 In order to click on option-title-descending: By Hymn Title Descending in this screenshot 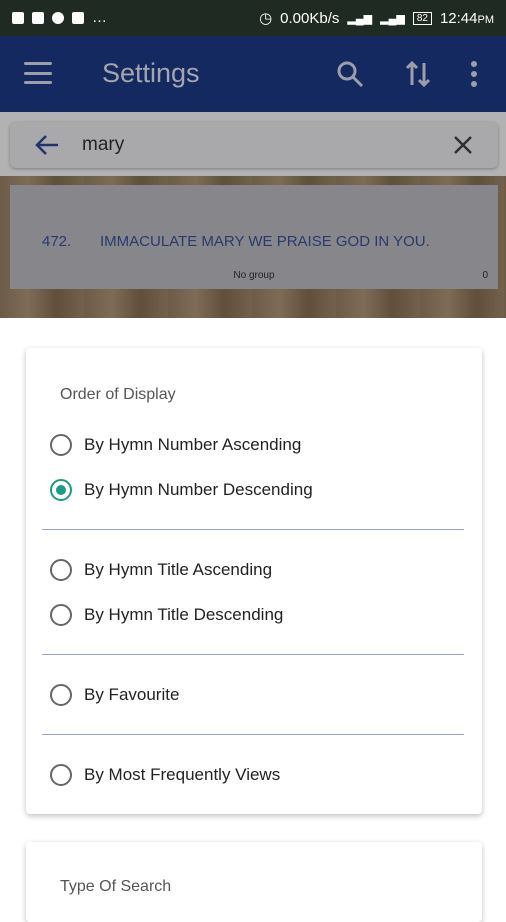, I will do `click(166, 615)`.